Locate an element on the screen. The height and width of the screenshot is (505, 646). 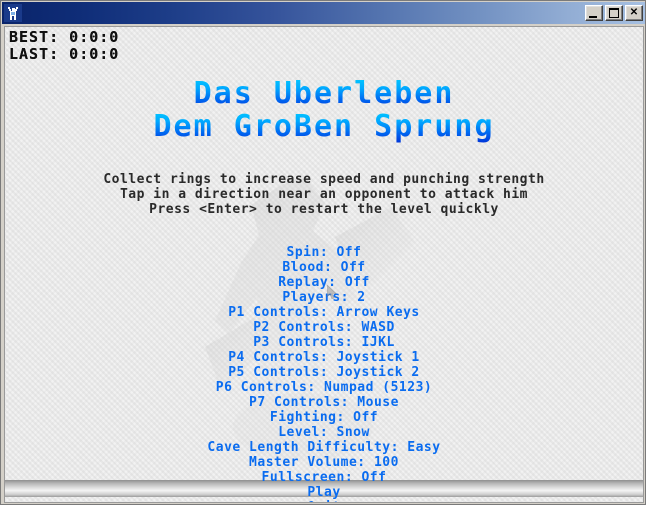
menu-item-label: Fullscreen: Off is located at coordinates (324, 477).